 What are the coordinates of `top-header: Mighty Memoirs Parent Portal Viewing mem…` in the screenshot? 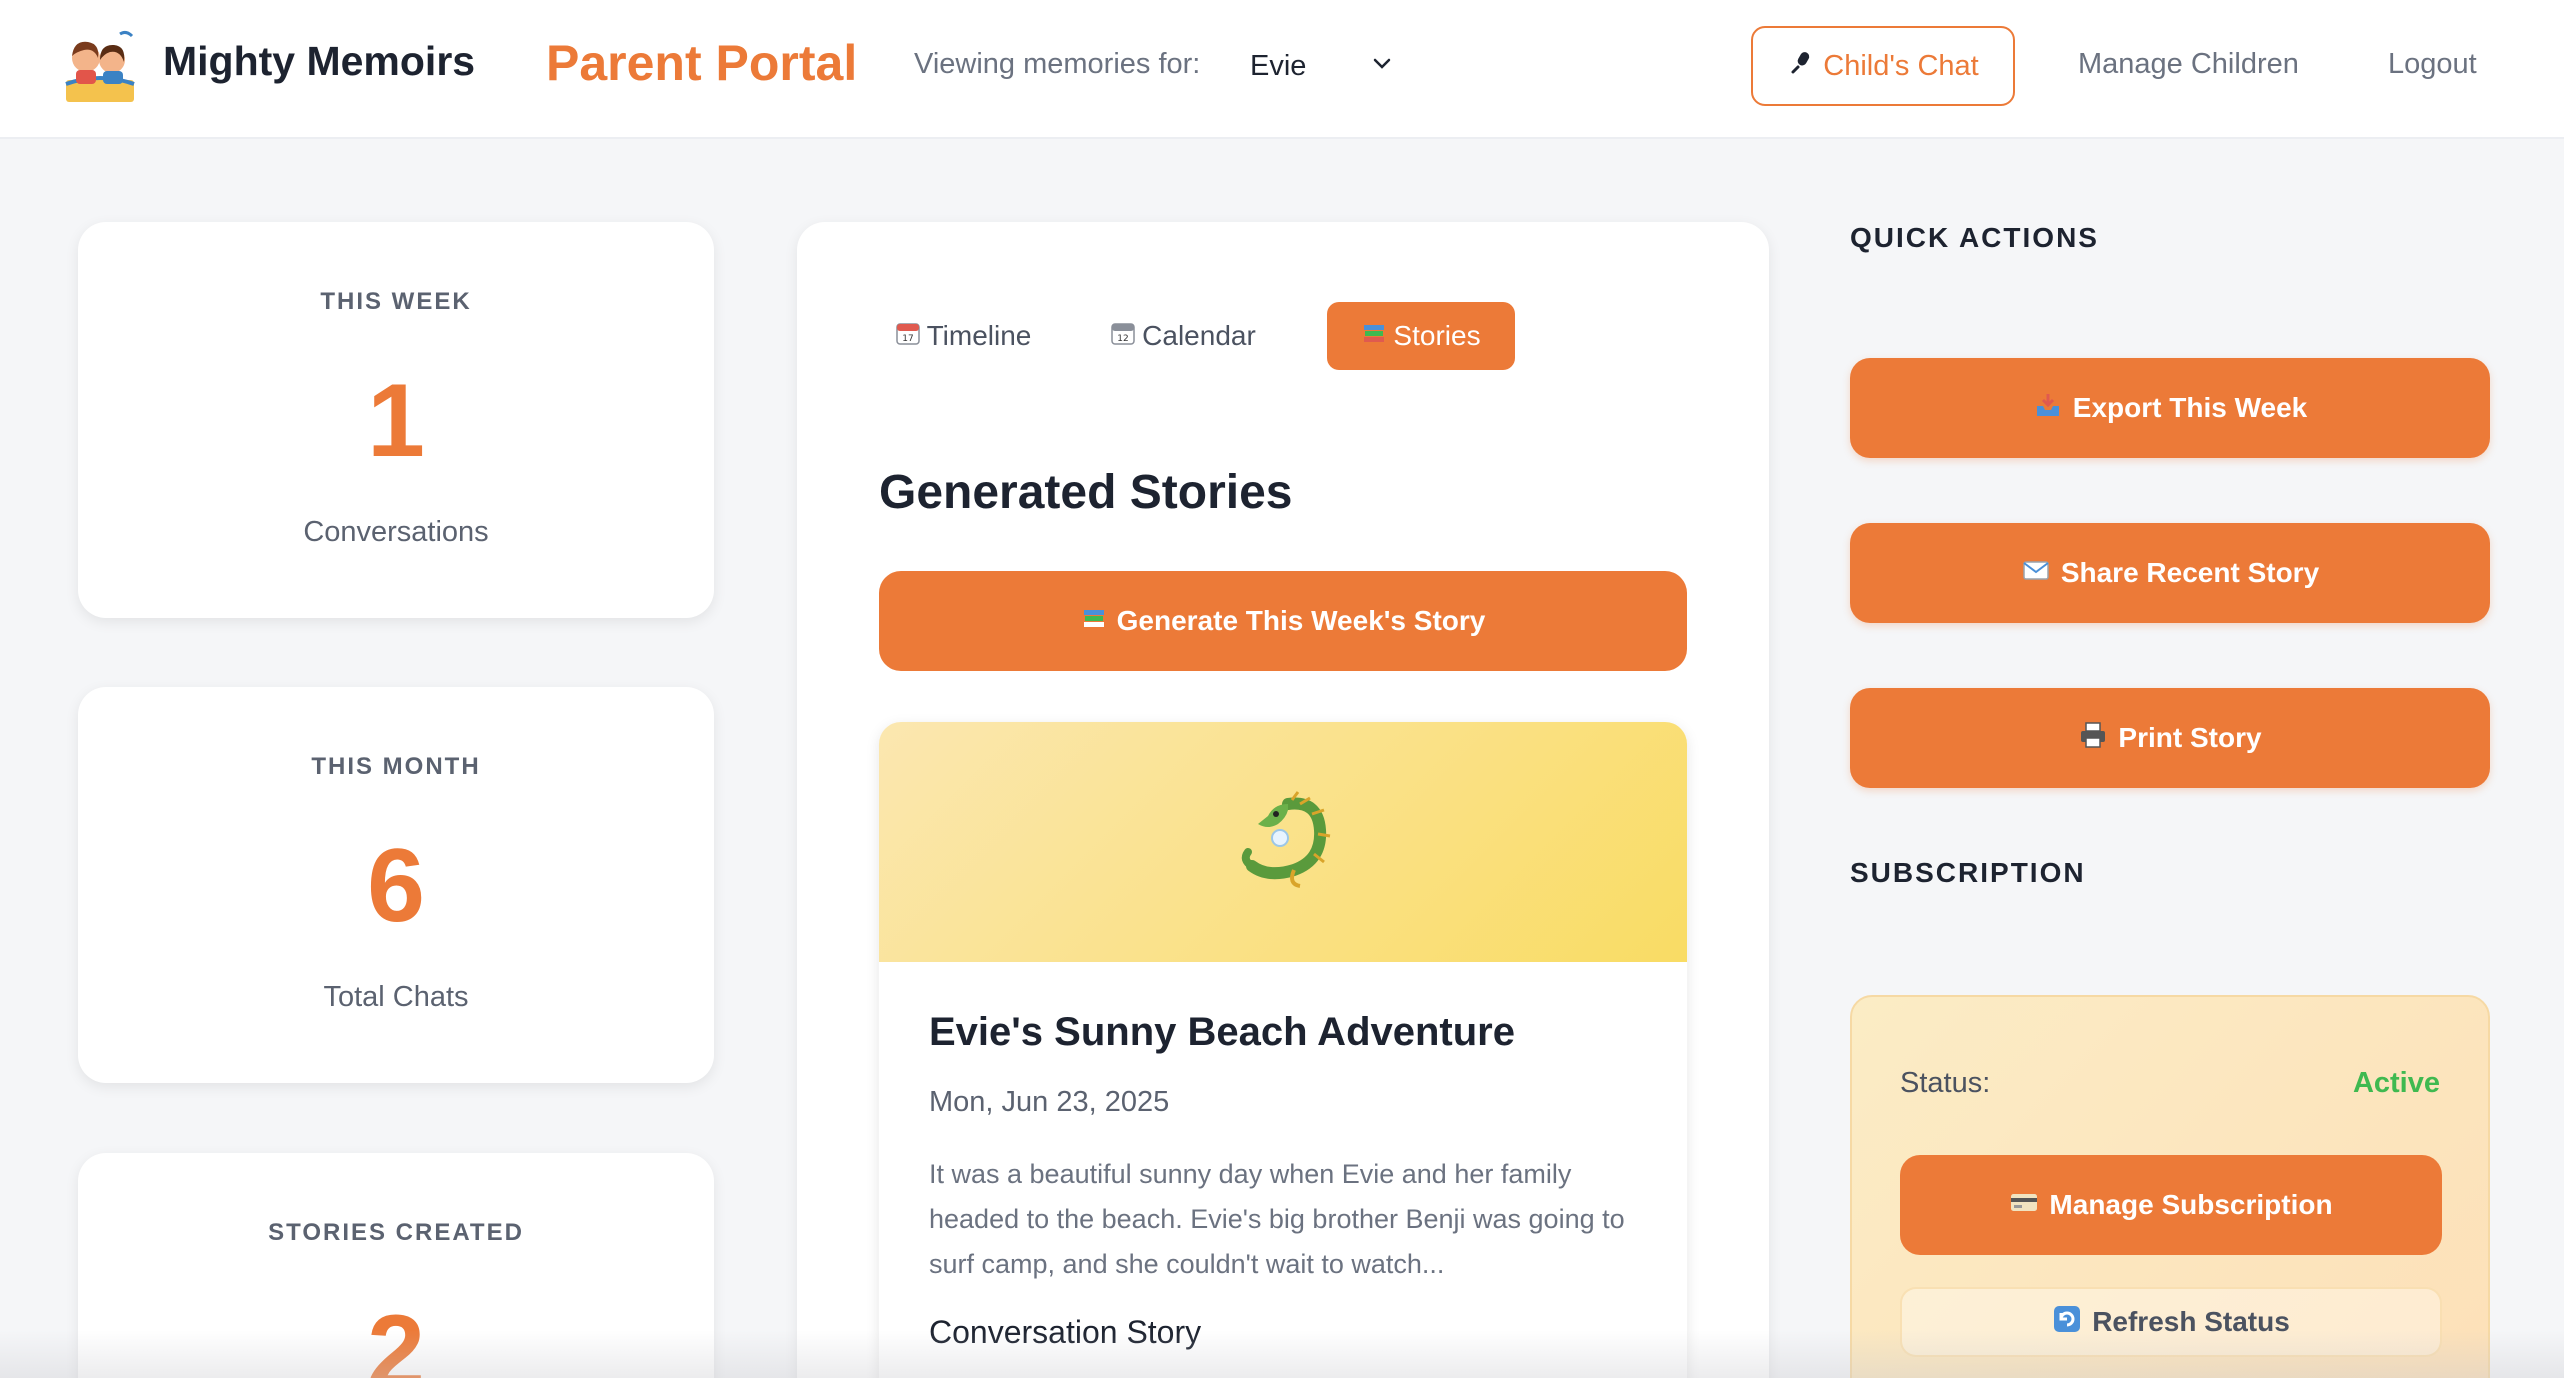 It's located at (1282, 69).